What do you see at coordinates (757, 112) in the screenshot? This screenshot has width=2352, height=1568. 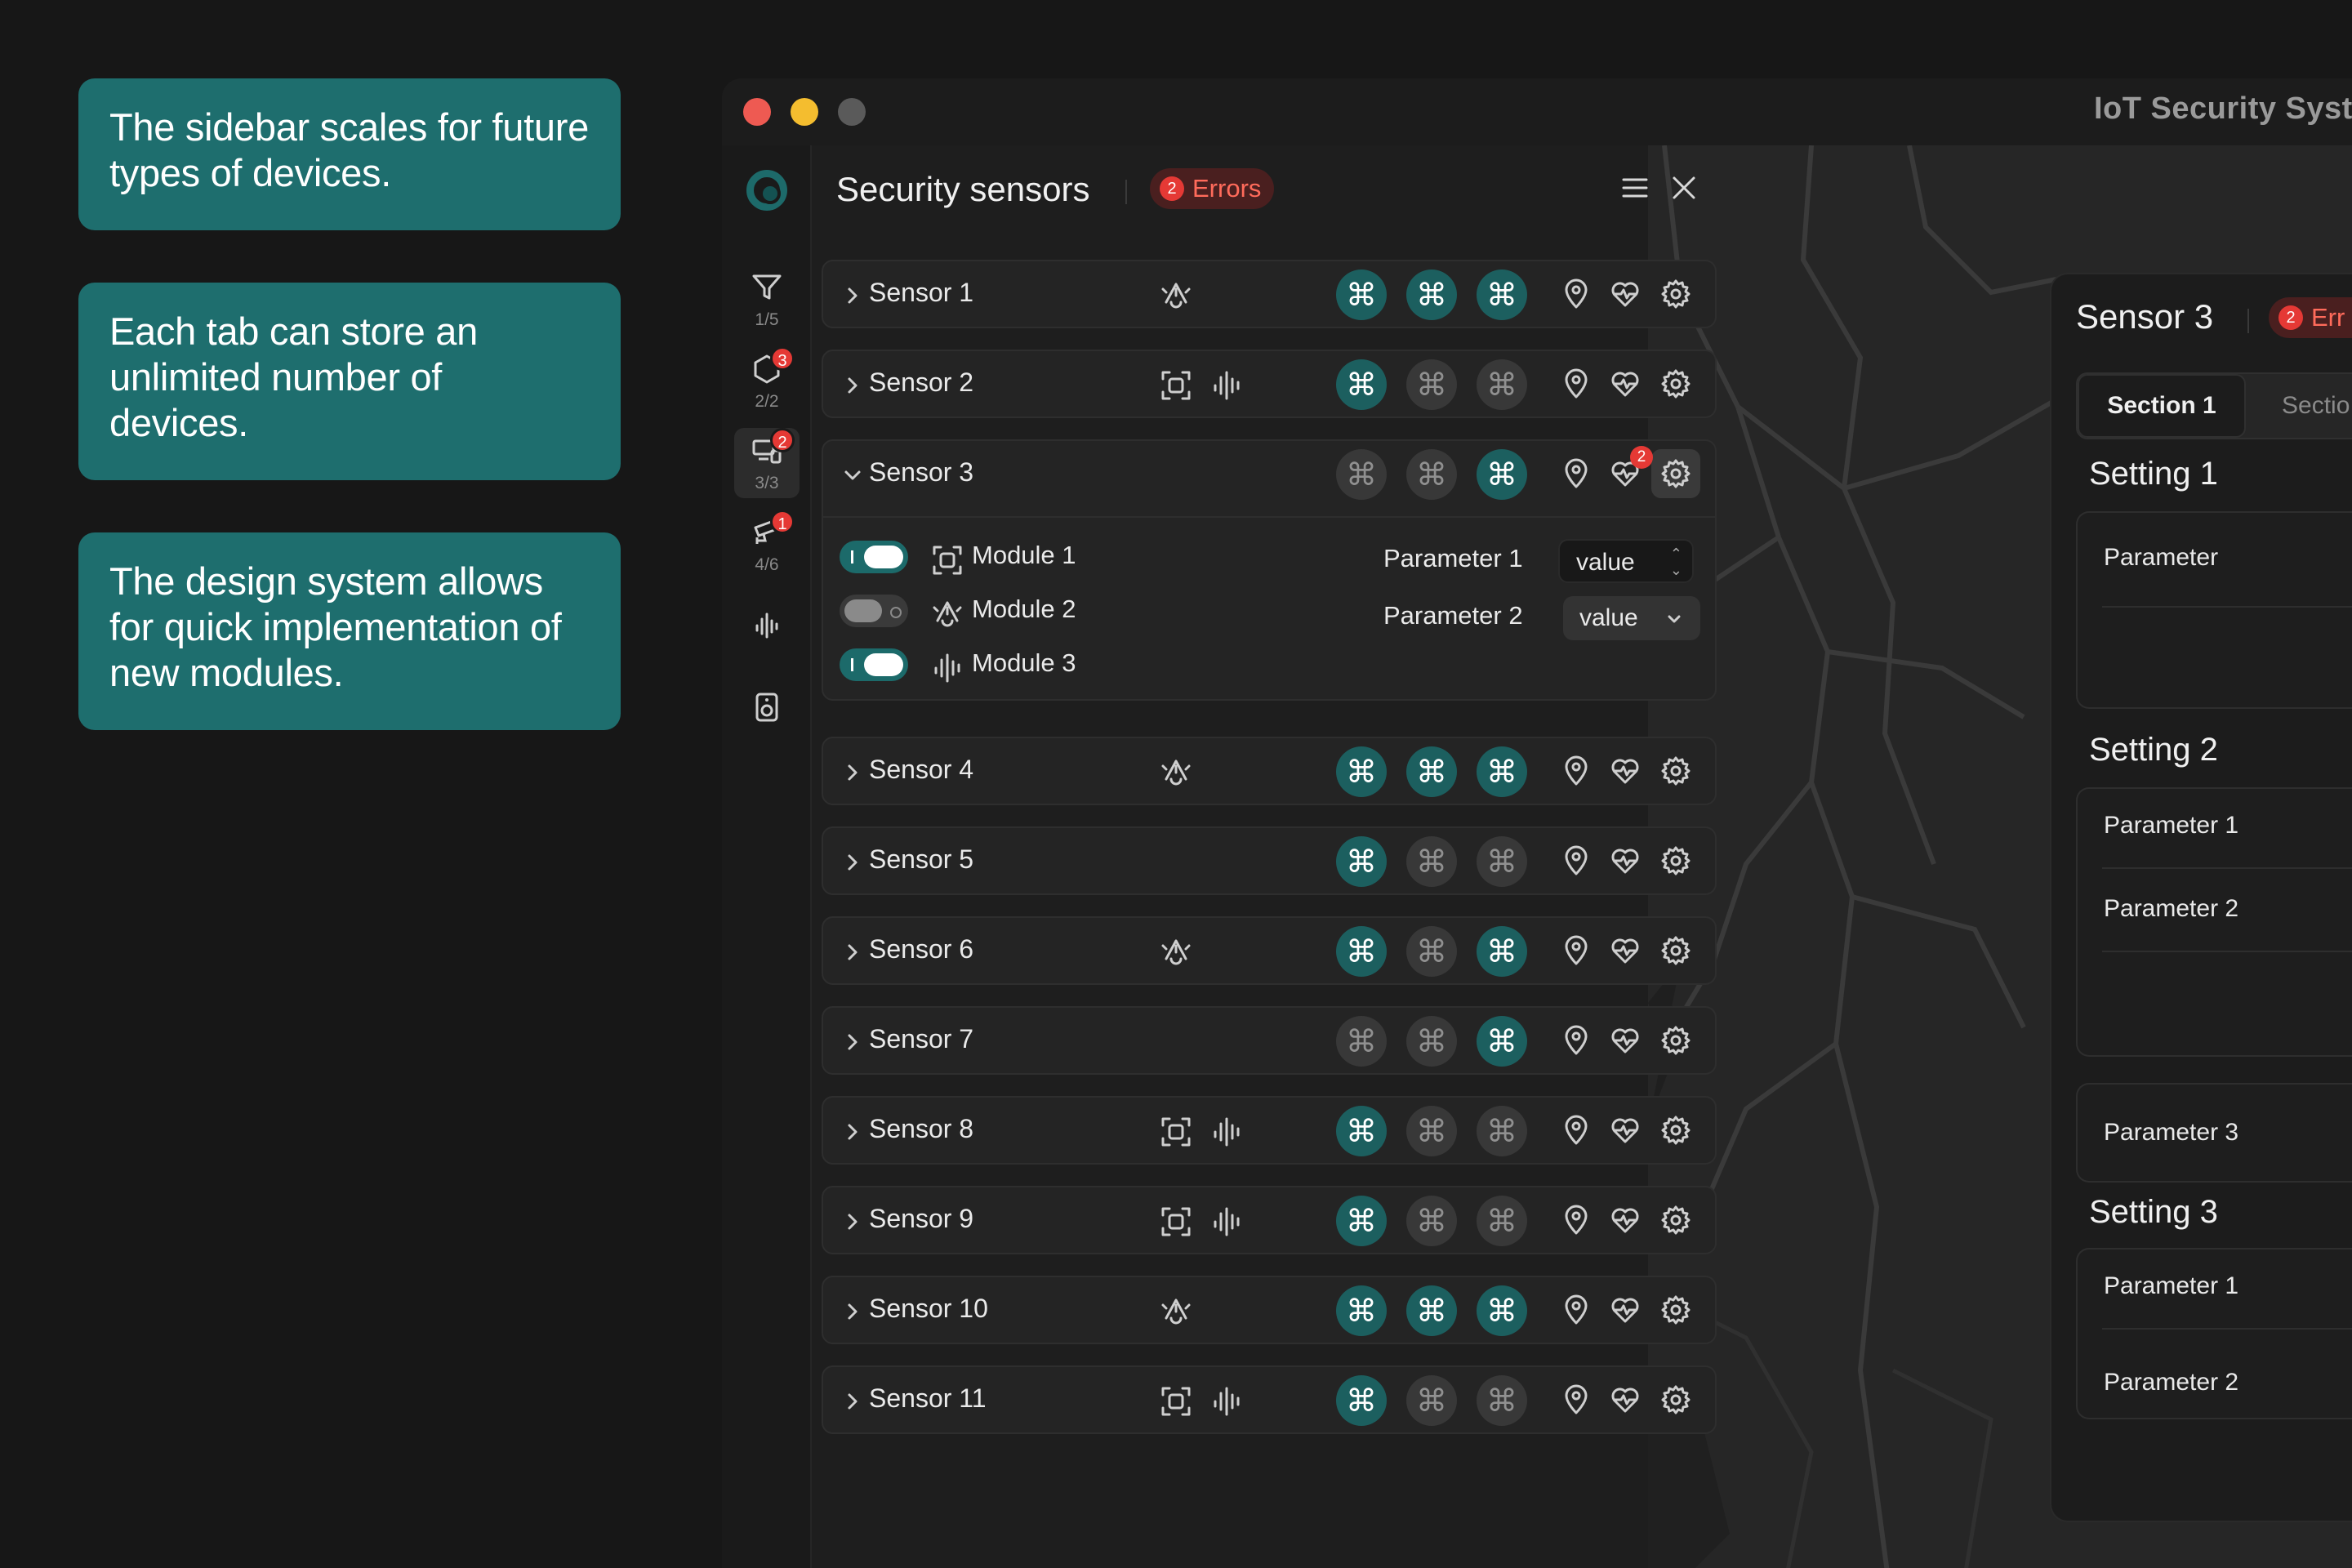 I see `close-window-button` at bounding box center [757, 112].